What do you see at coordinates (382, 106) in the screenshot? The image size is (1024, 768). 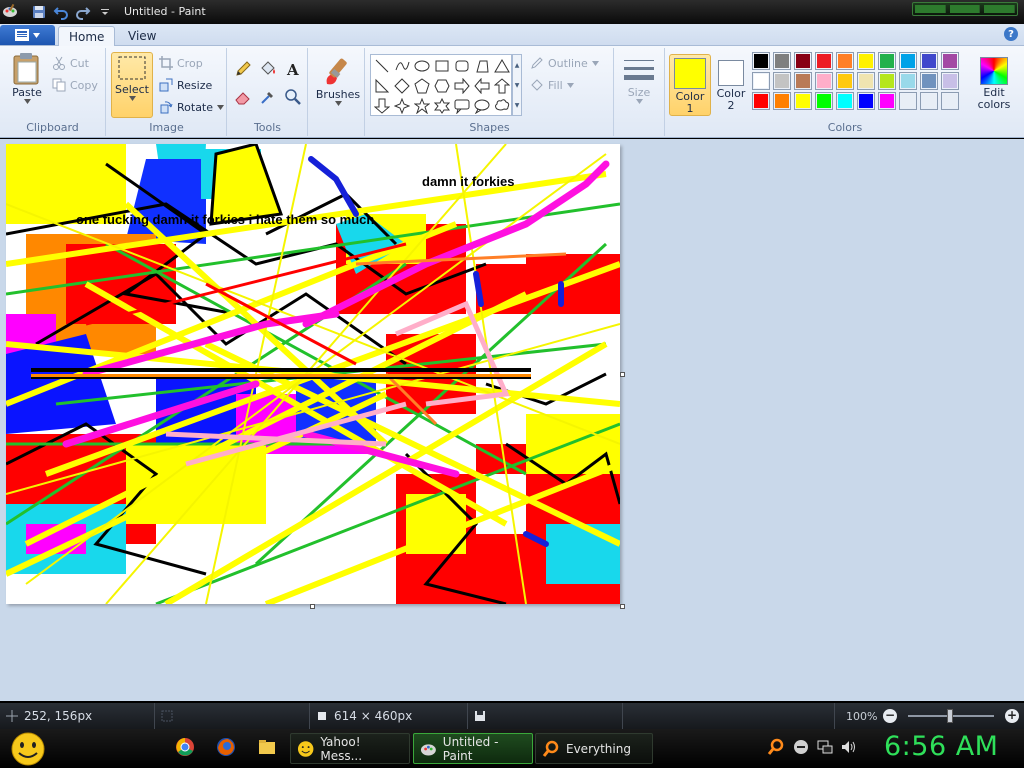 I see `down-arrow-shape-icon` at bounding box center [382, 106].